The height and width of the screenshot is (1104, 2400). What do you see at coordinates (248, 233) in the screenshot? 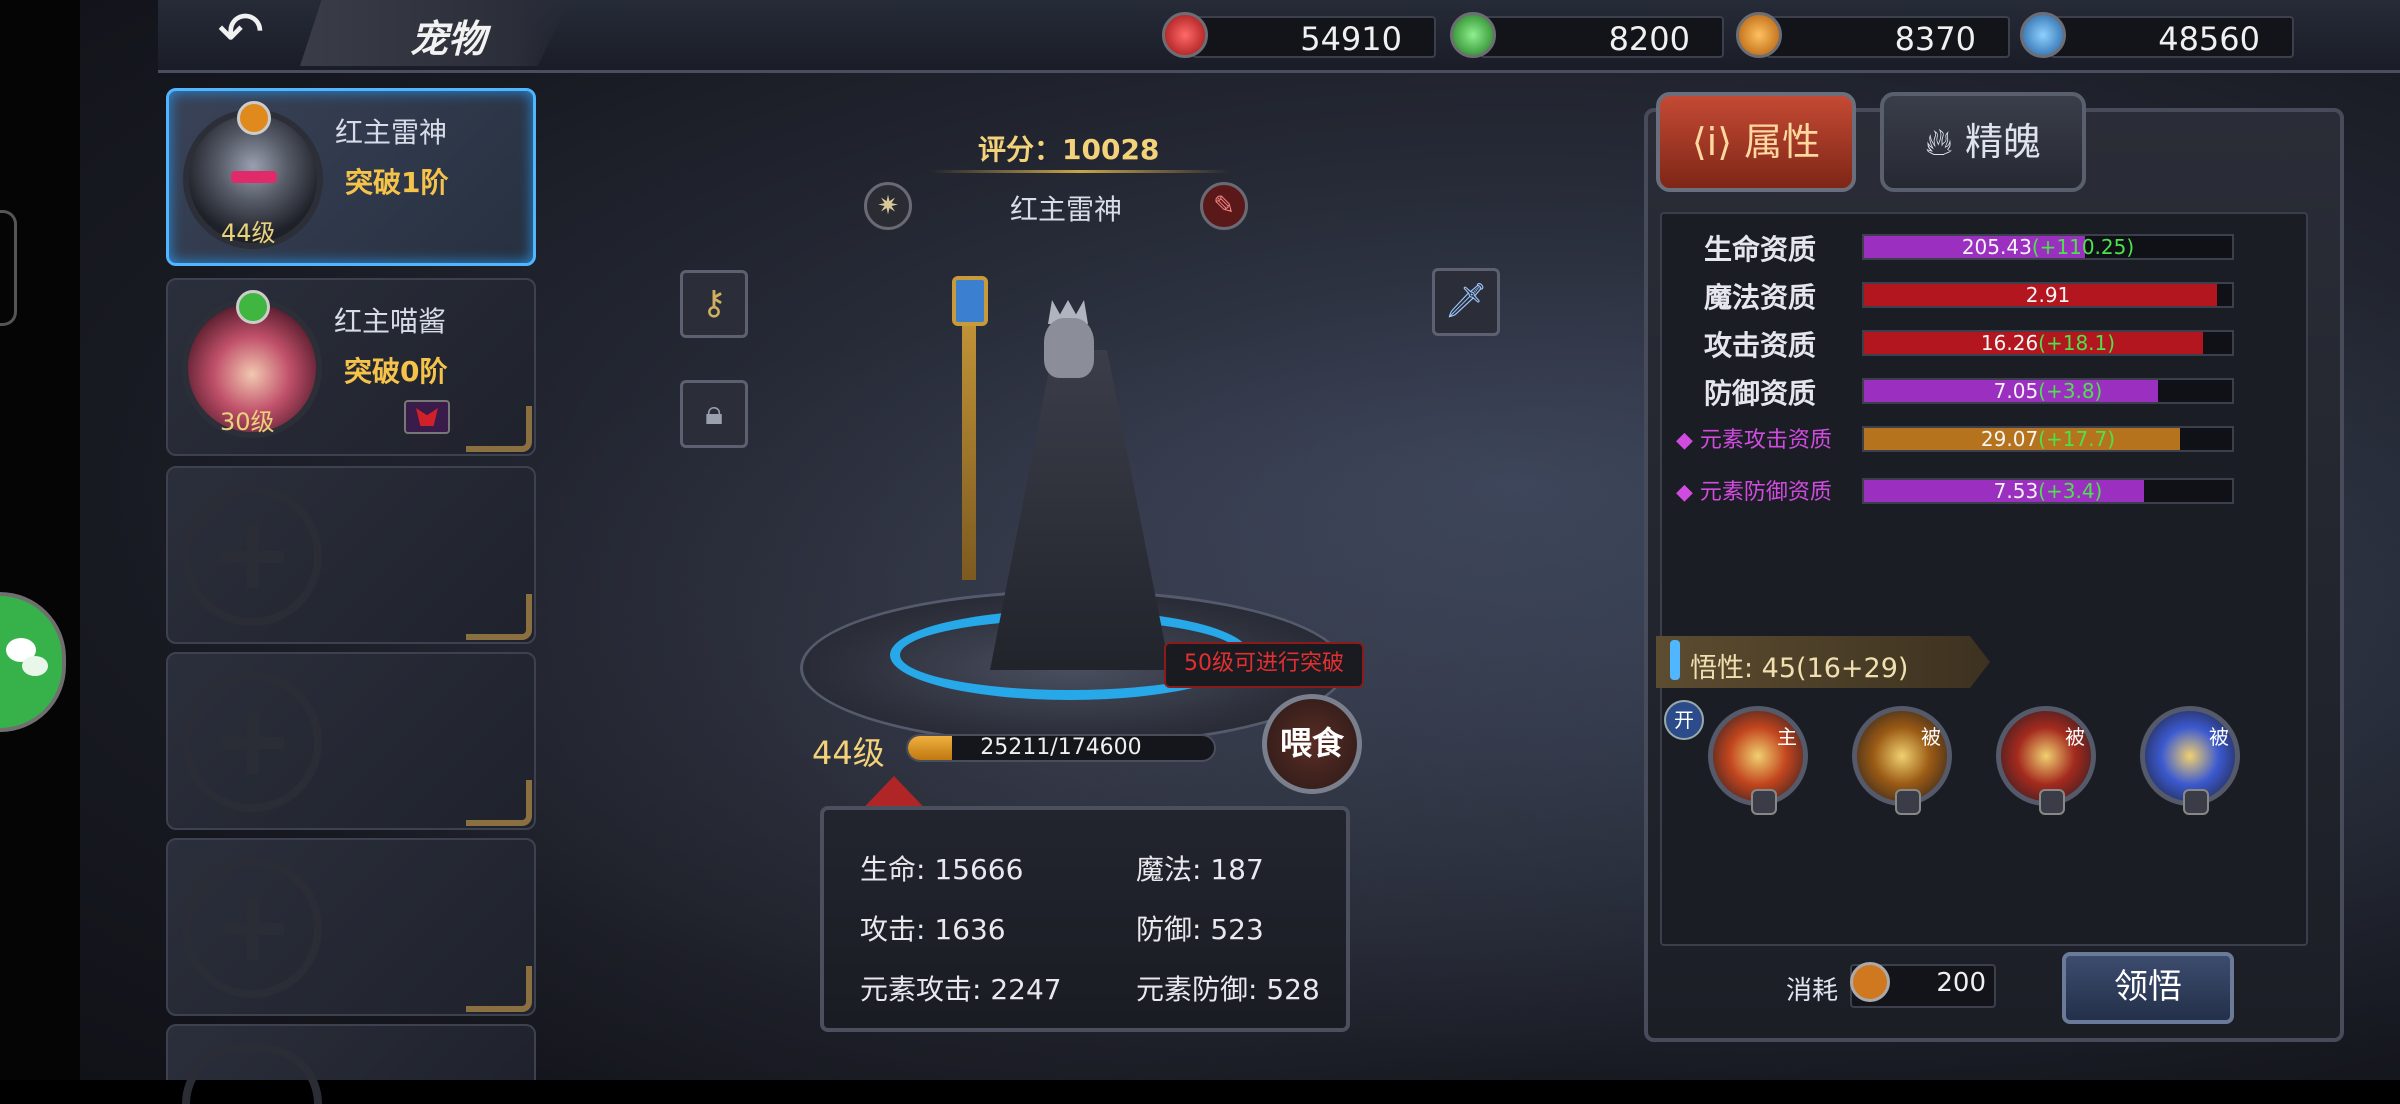
I see `pet-level: 44级` at bounding box center [248, 233].